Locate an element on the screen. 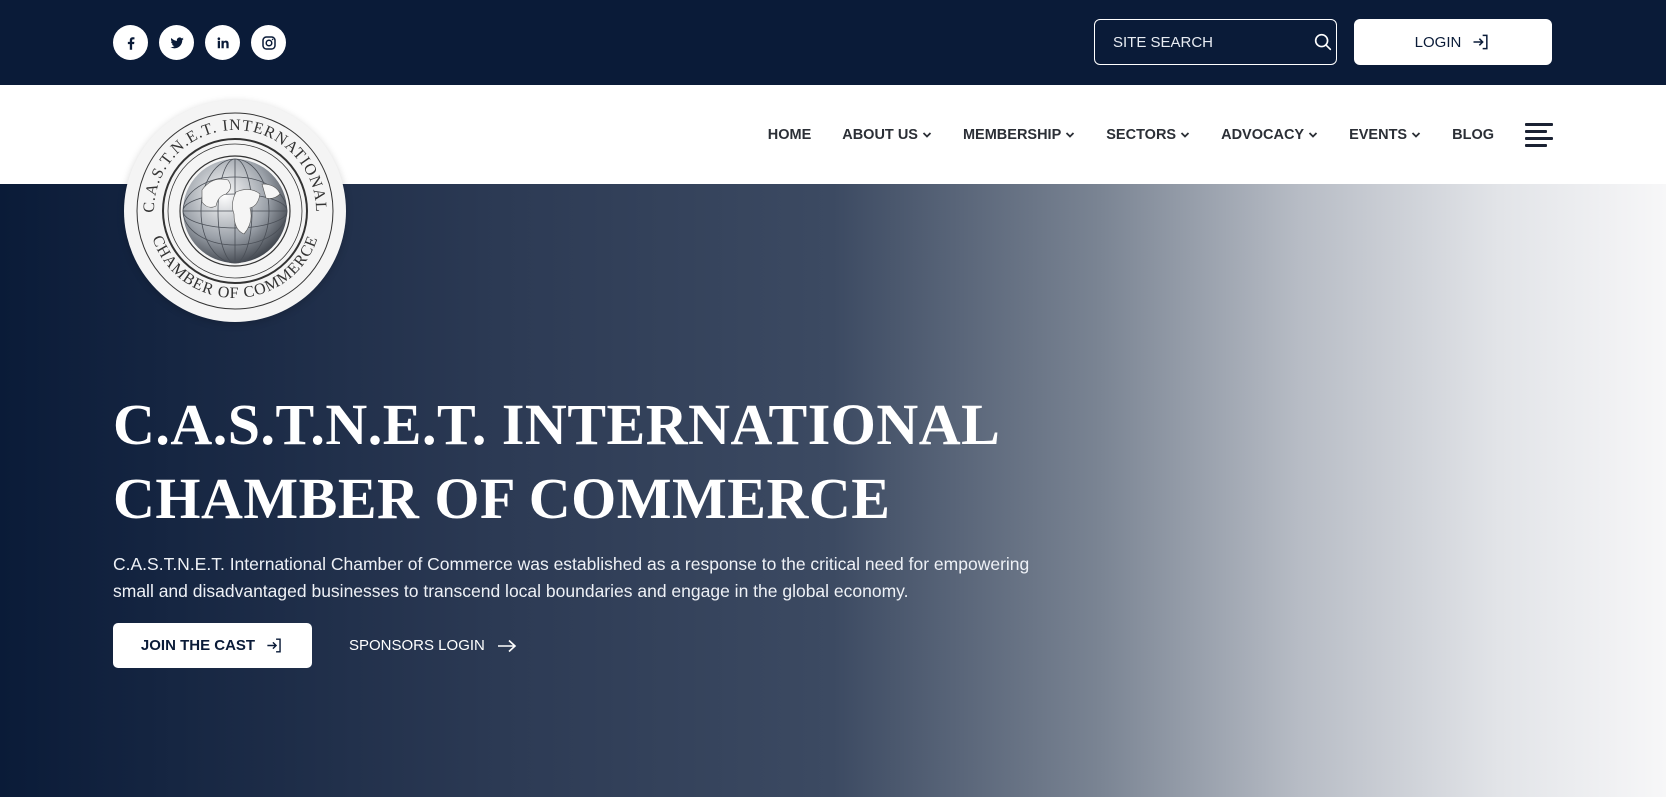 The width and height of the screenshot is (1666, 797). social-links is located at coordinates (199, 42).